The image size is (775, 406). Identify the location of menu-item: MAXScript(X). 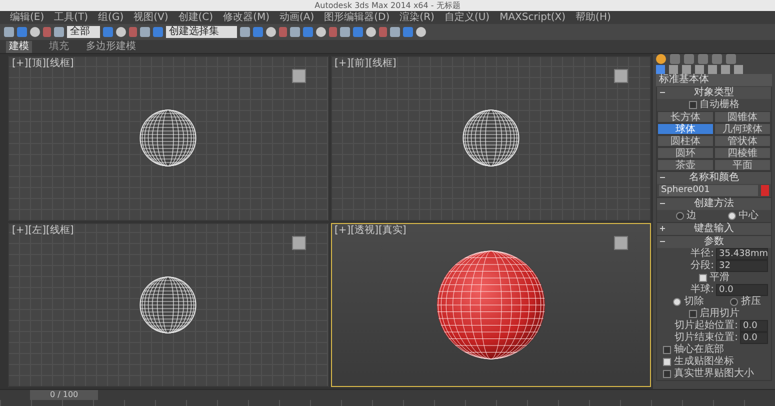
(533, 18).